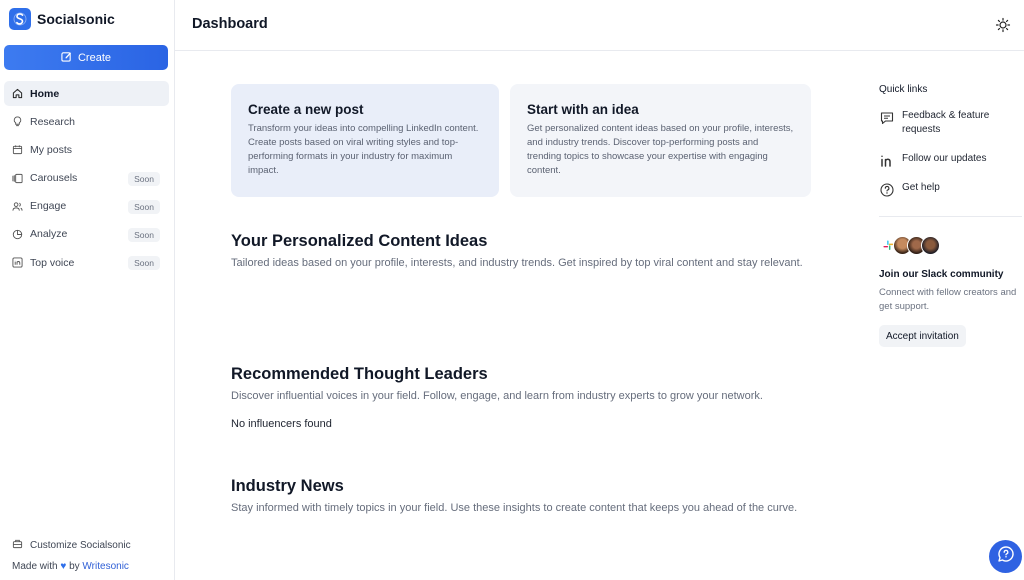 The width and height of the screenshot is (1024, 580). What do you see at coordinates (20, 19) in the screenshot?
I see `socialsonic-logo-icon` at bounding box center [20, 19].